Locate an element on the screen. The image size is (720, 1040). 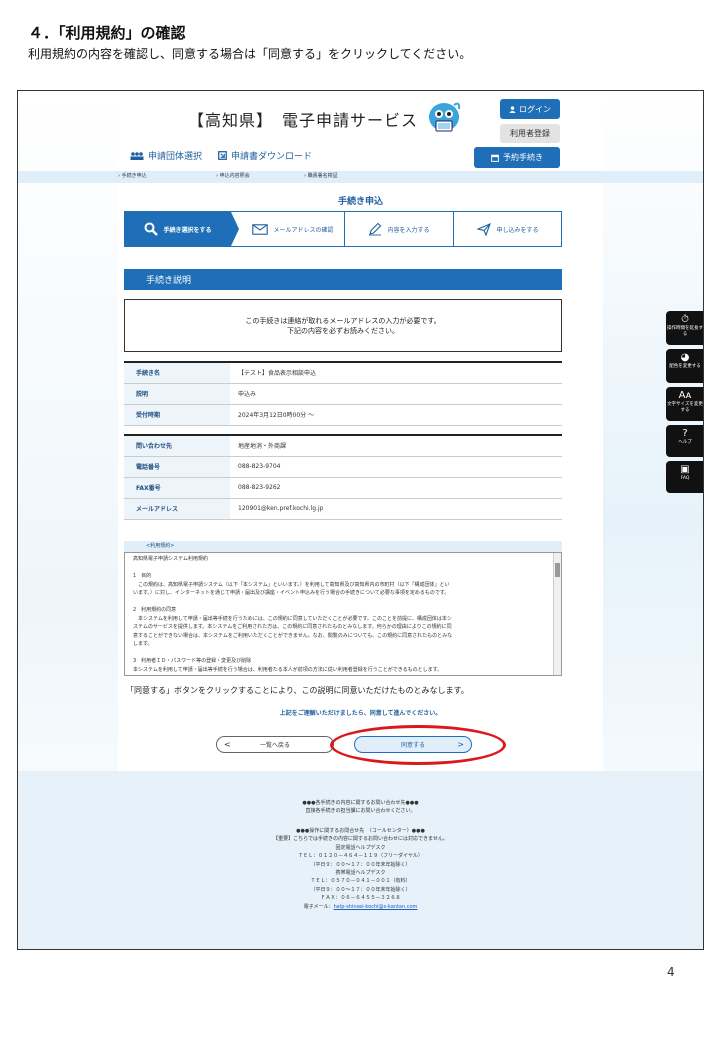
table-cell: 2024年3月12日0時00分 ～ is located at coordinates (396, 415).